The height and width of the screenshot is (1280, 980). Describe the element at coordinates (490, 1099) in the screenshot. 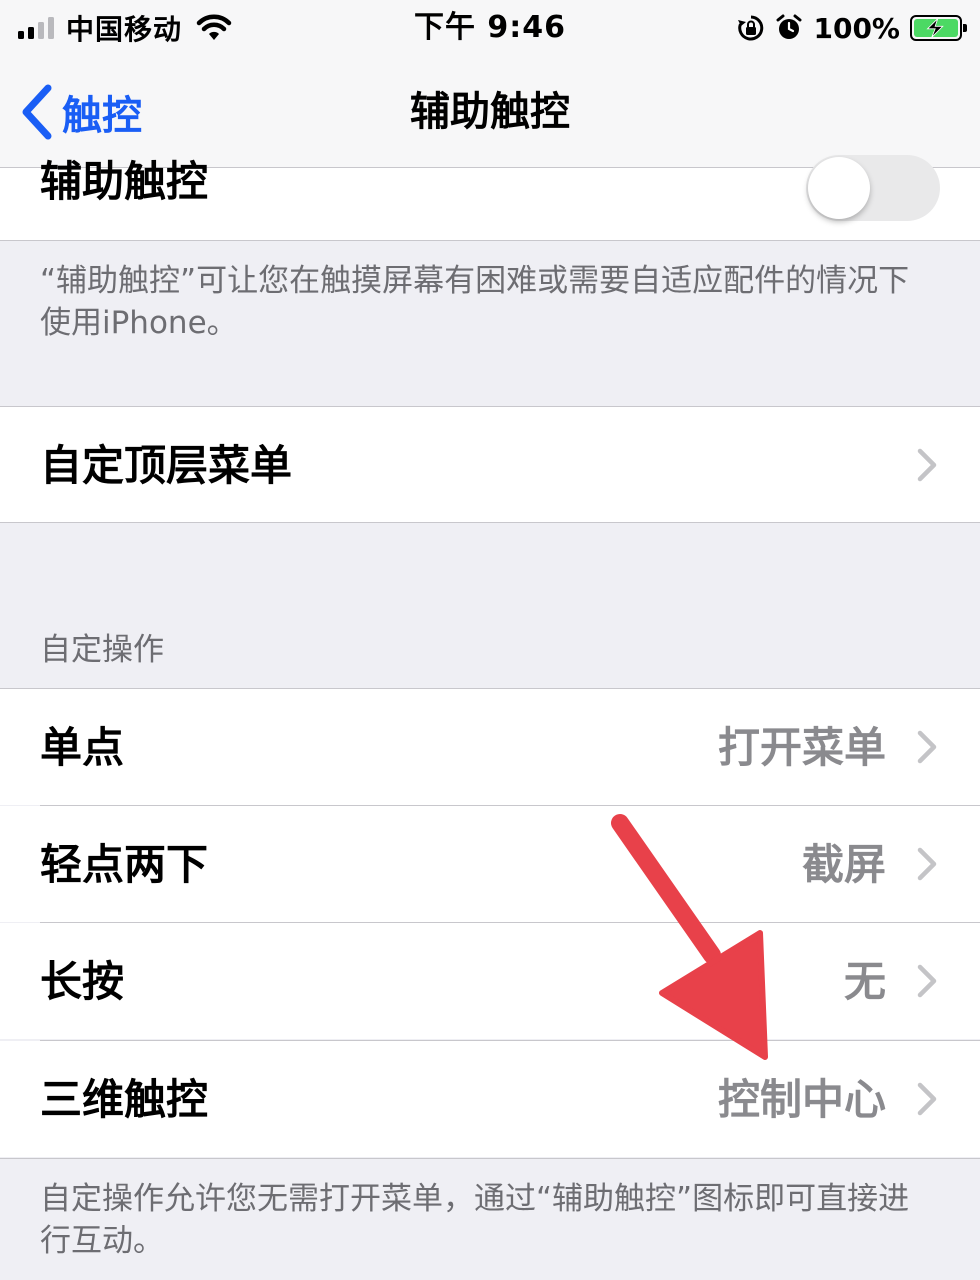

I see `action-row-3d-touch: 三维触控 控制中心` at that location.